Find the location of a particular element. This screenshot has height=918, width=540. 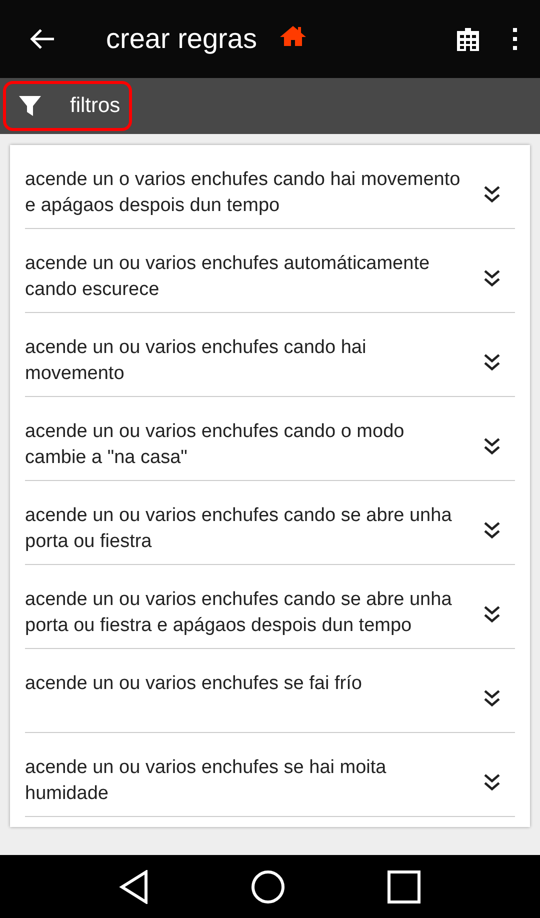

building-icon is located at coordinates (468, 39).